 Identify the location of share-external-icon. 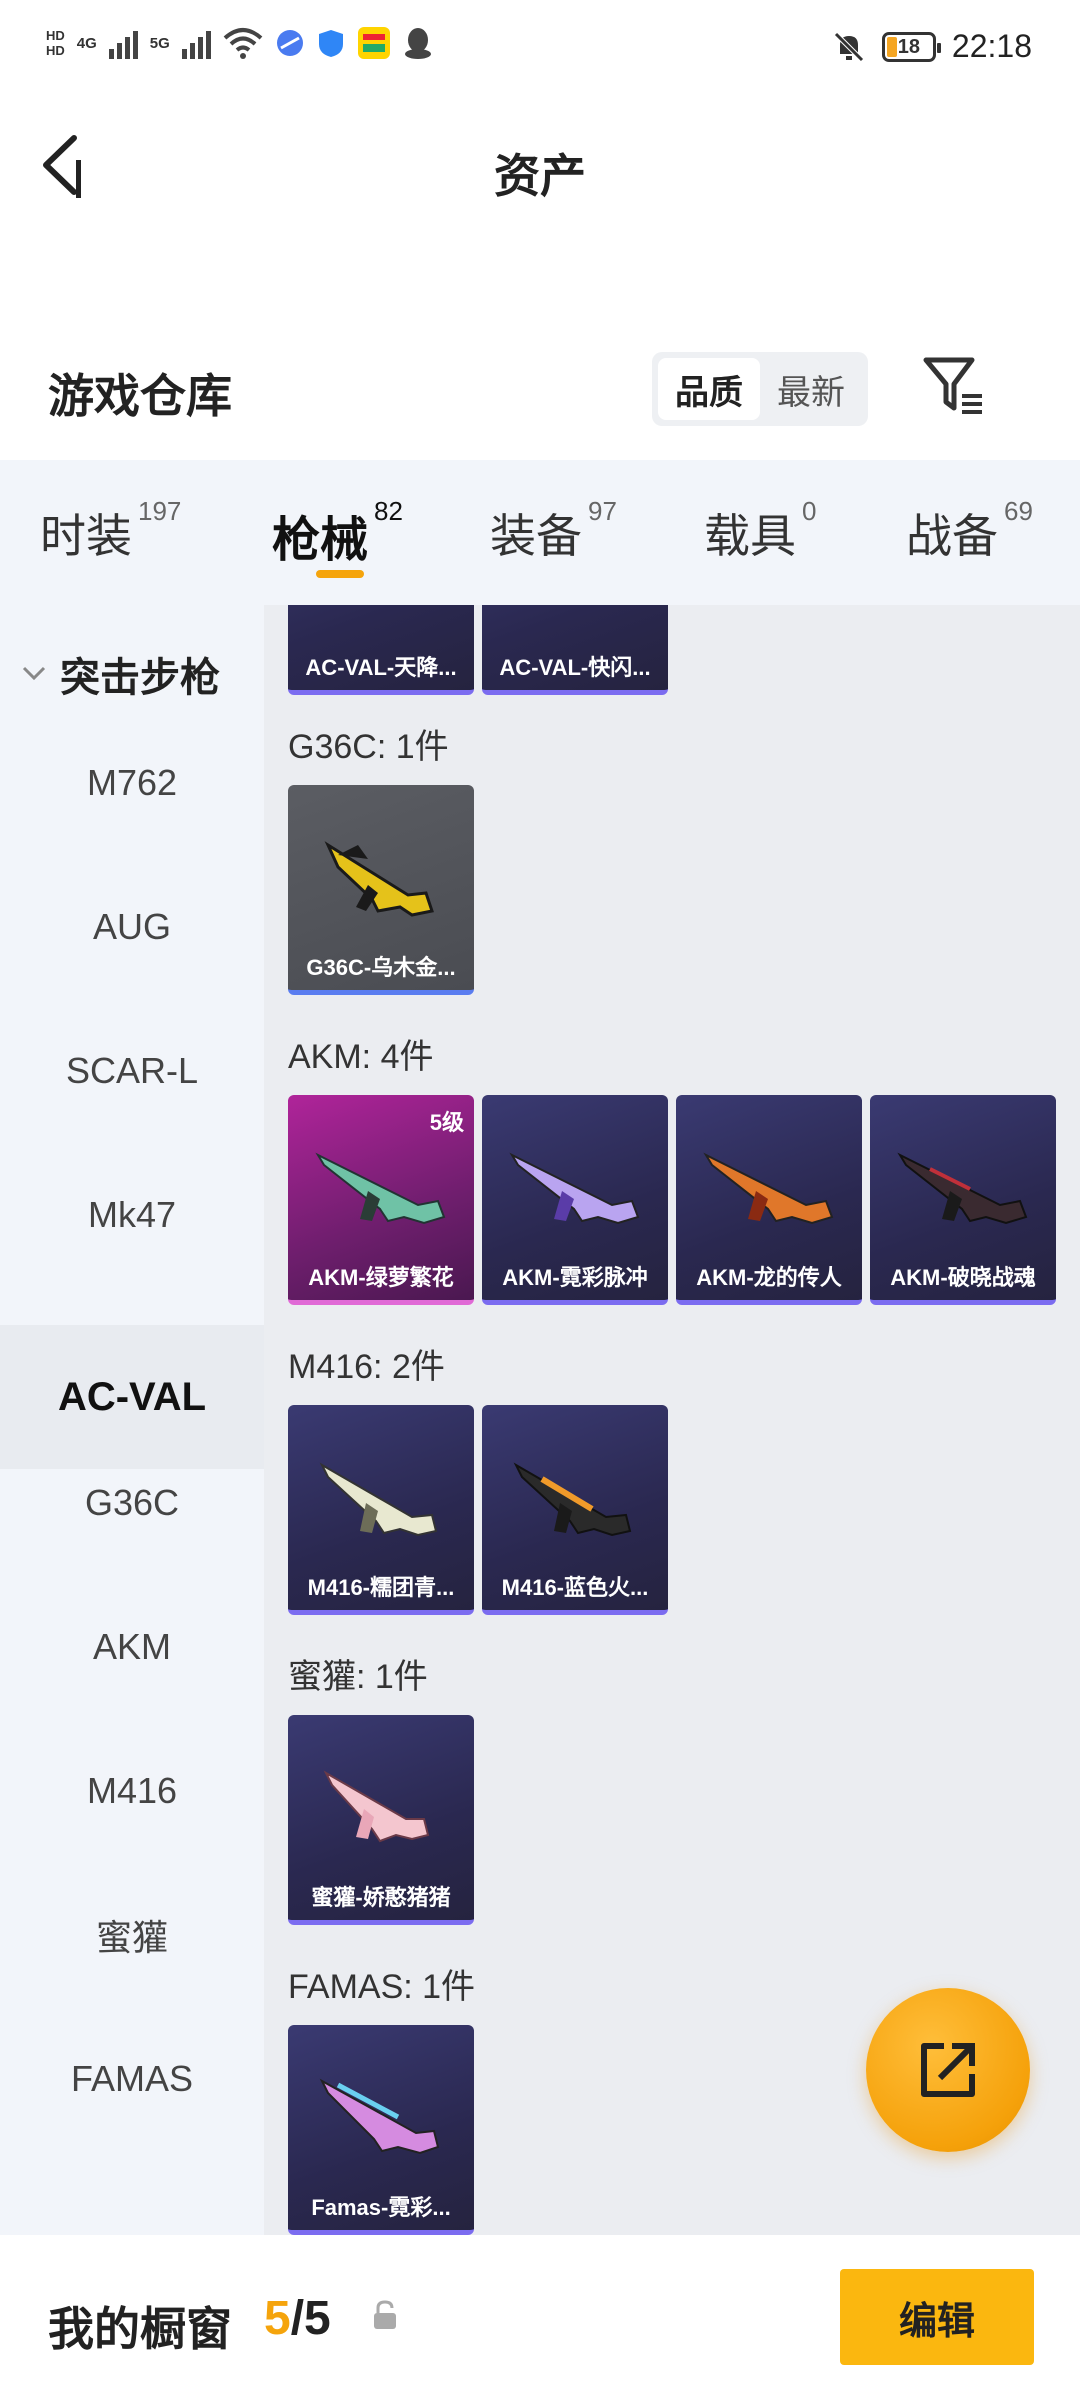
(948, 2070).